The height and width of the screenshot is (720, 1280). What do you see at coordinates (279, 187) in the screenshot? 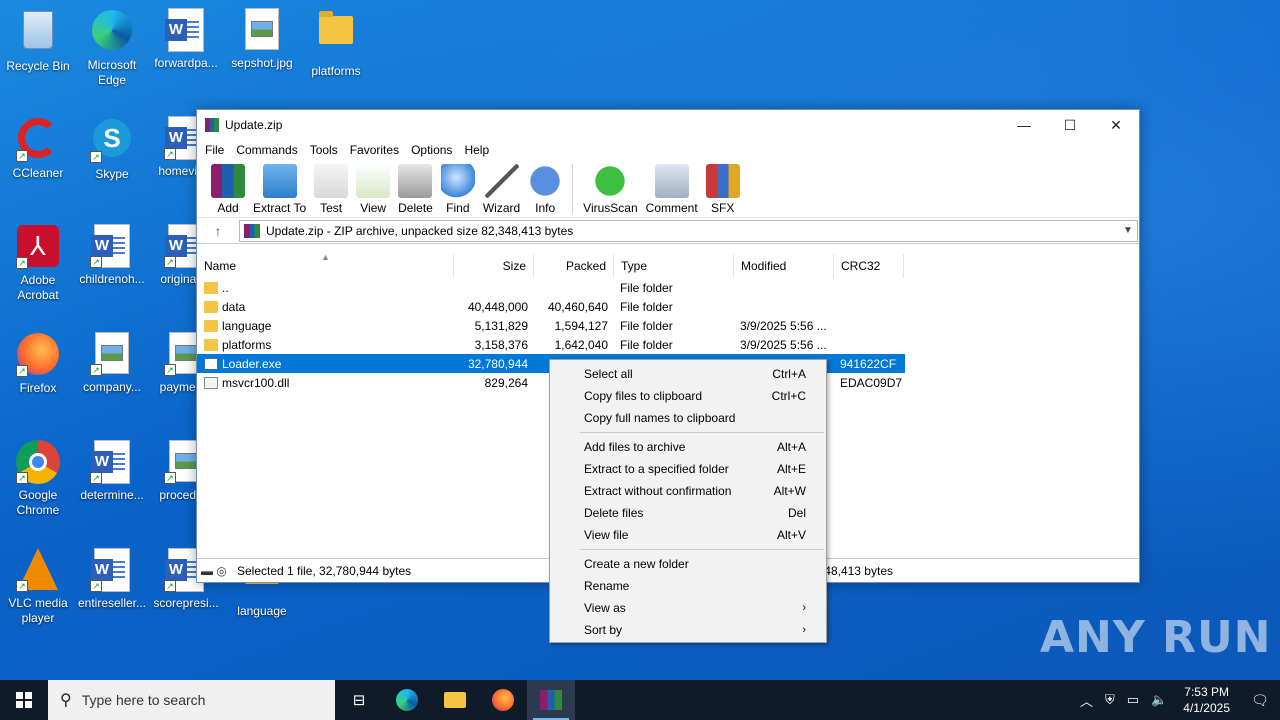
I see `toolbar-extract-to-button: Extract To` at bounding box center [279, 187].